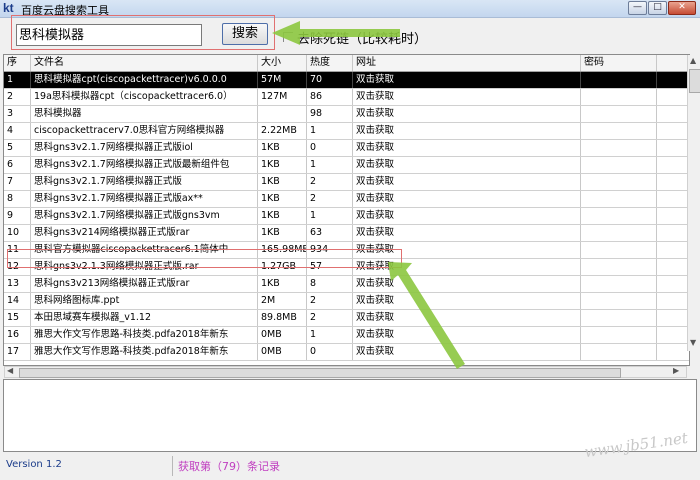 The height and width of the screenshot is (480, 700). I want to click on minimize-button: —, so click(637, 8).